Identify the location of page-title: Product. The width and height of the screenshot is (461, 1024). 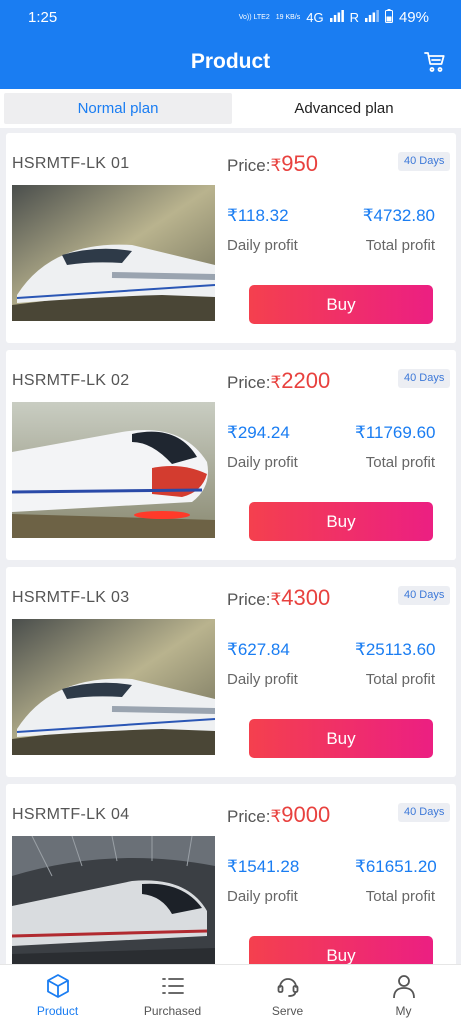
(230, 61).